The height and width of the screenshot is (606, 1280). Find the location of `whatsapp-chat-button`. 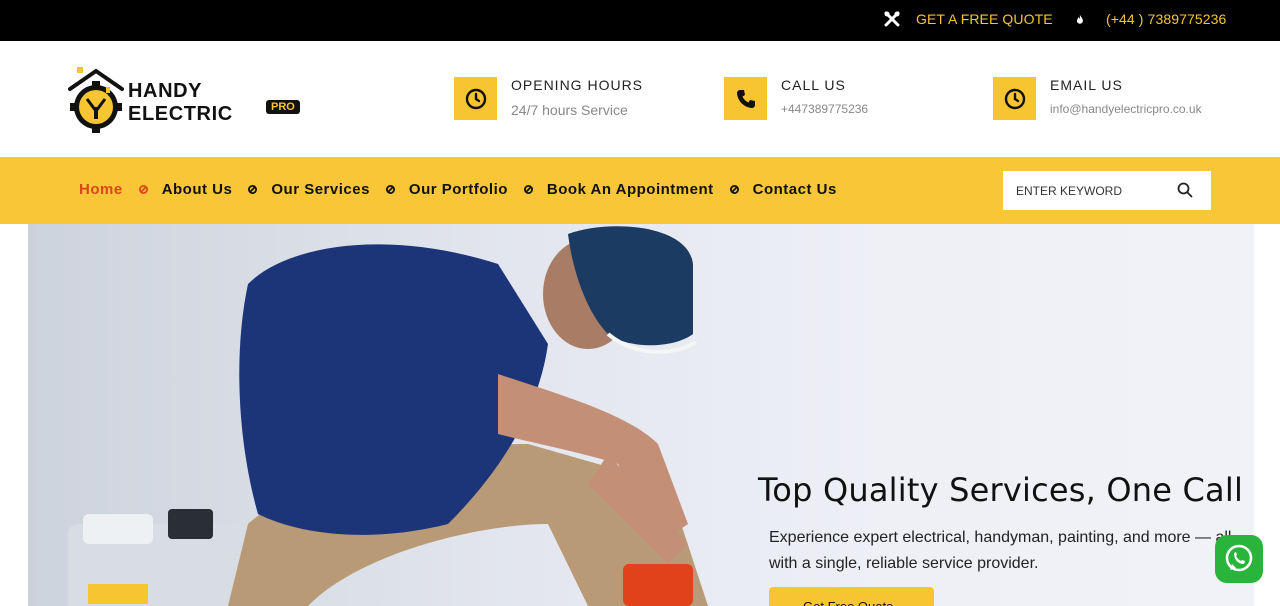

whatsapp-chat-button is located at coordinates (1239, 559).